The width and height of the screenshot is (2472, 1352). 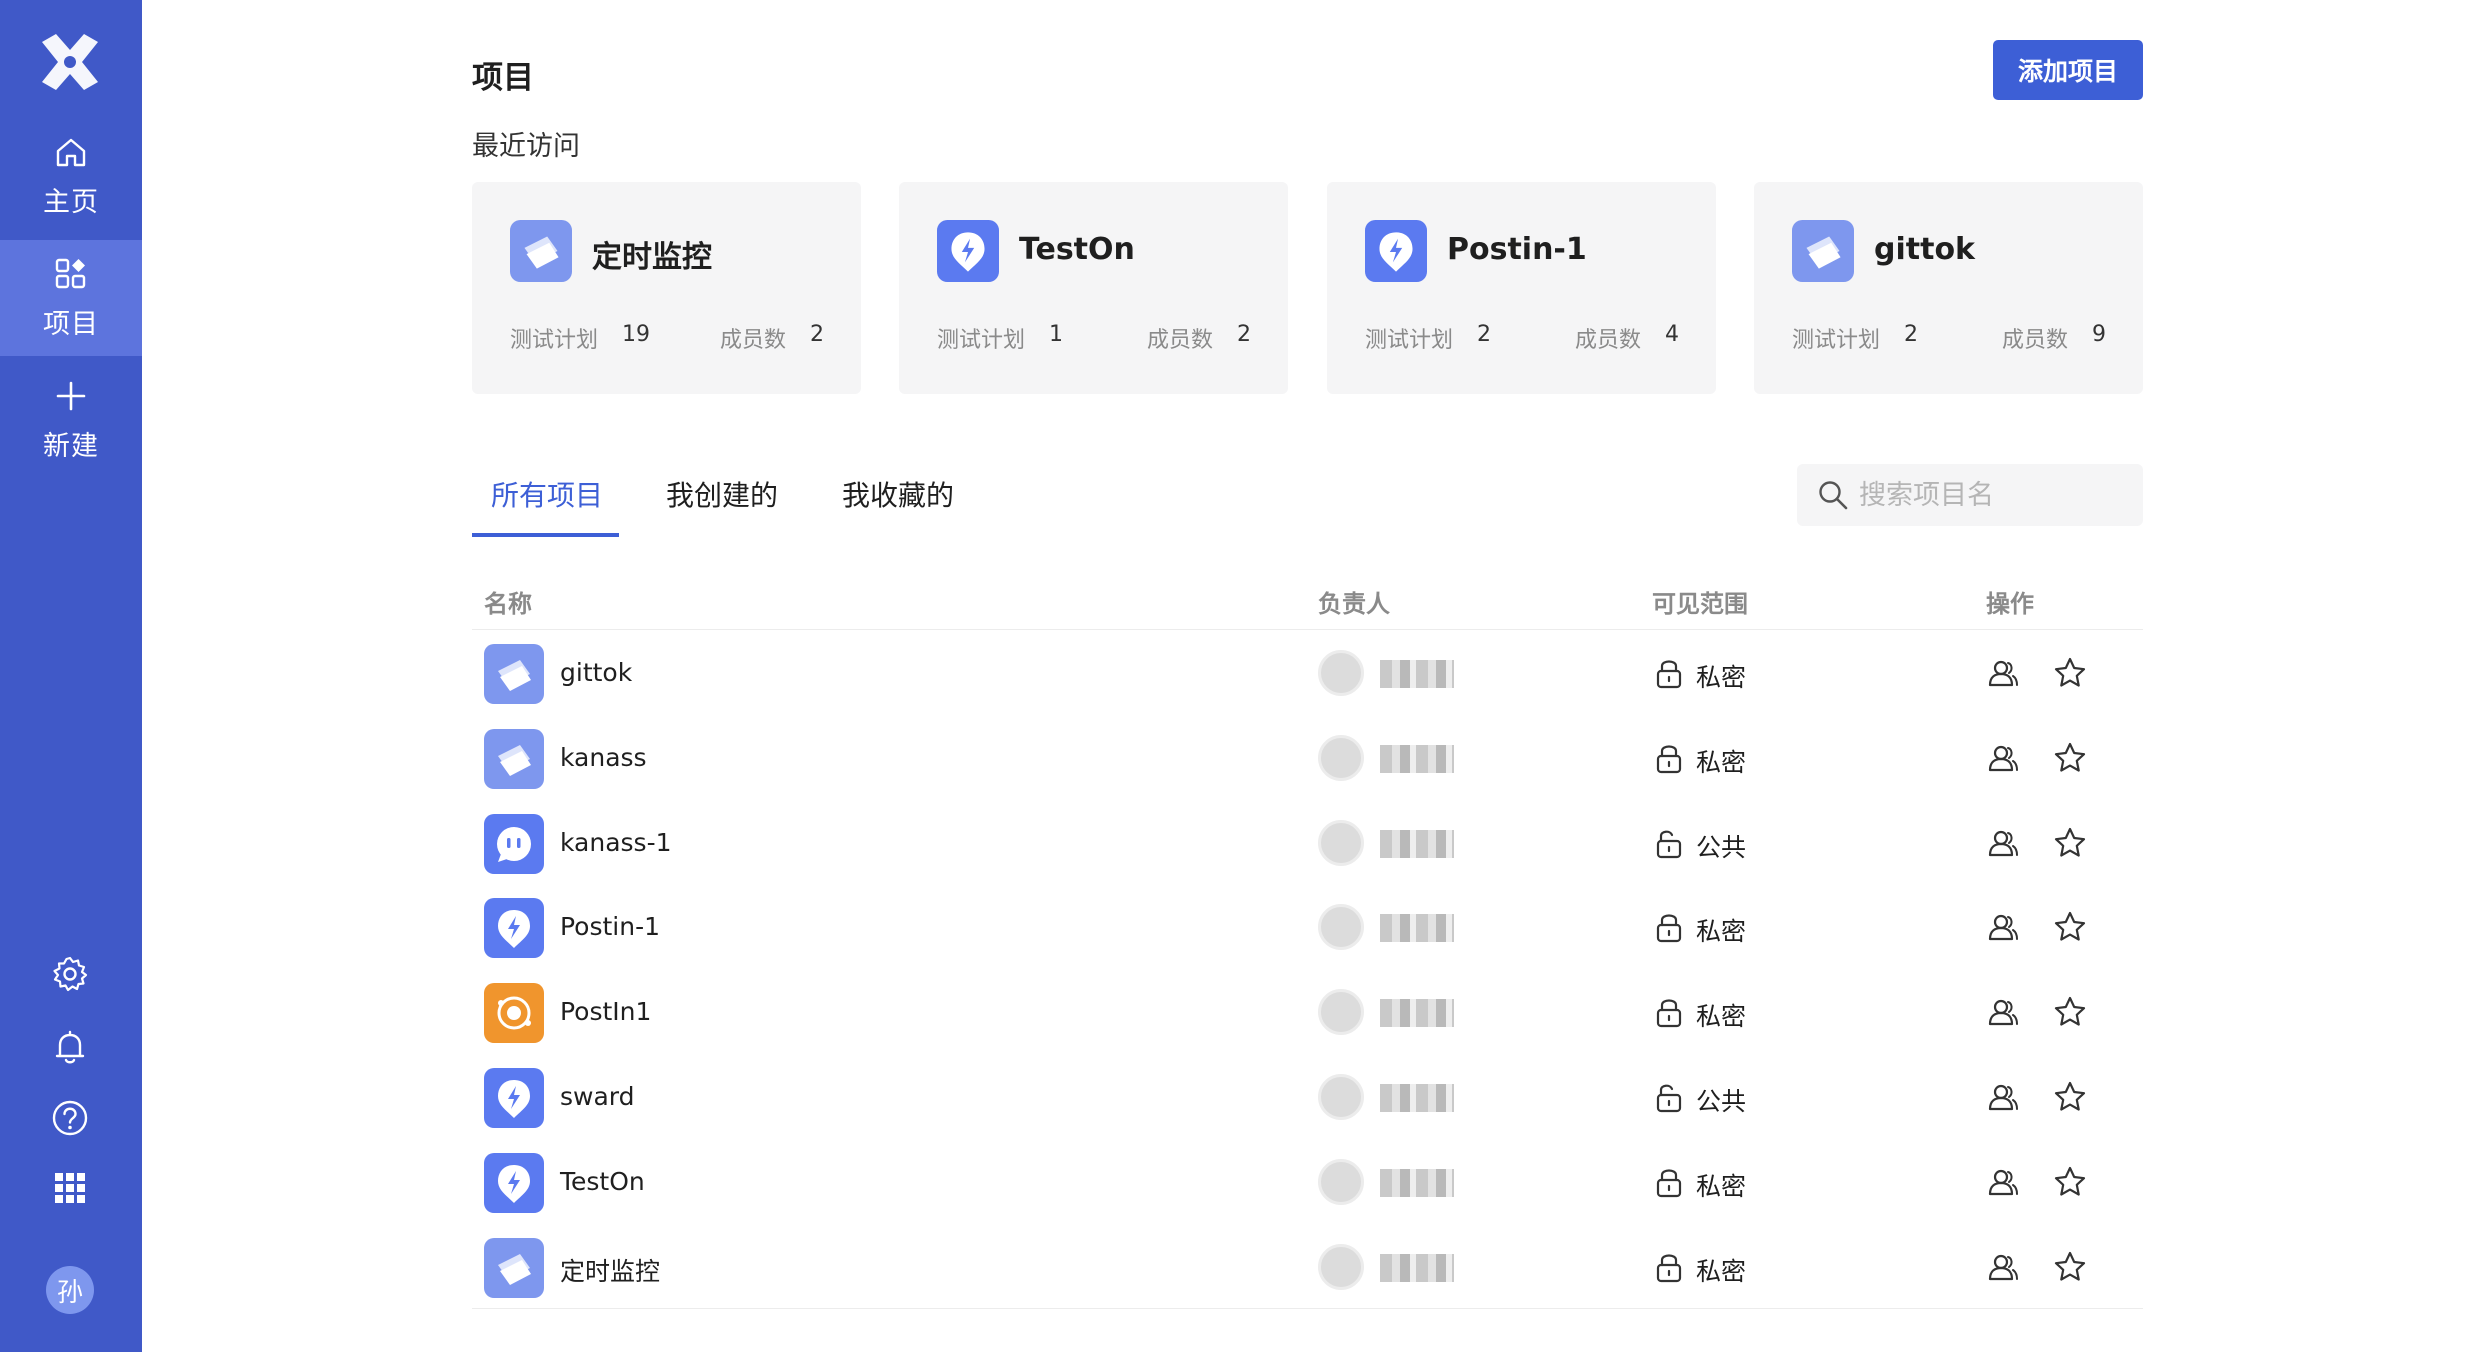 I want to click on chat-face-icon, so click(x=514, y=843).